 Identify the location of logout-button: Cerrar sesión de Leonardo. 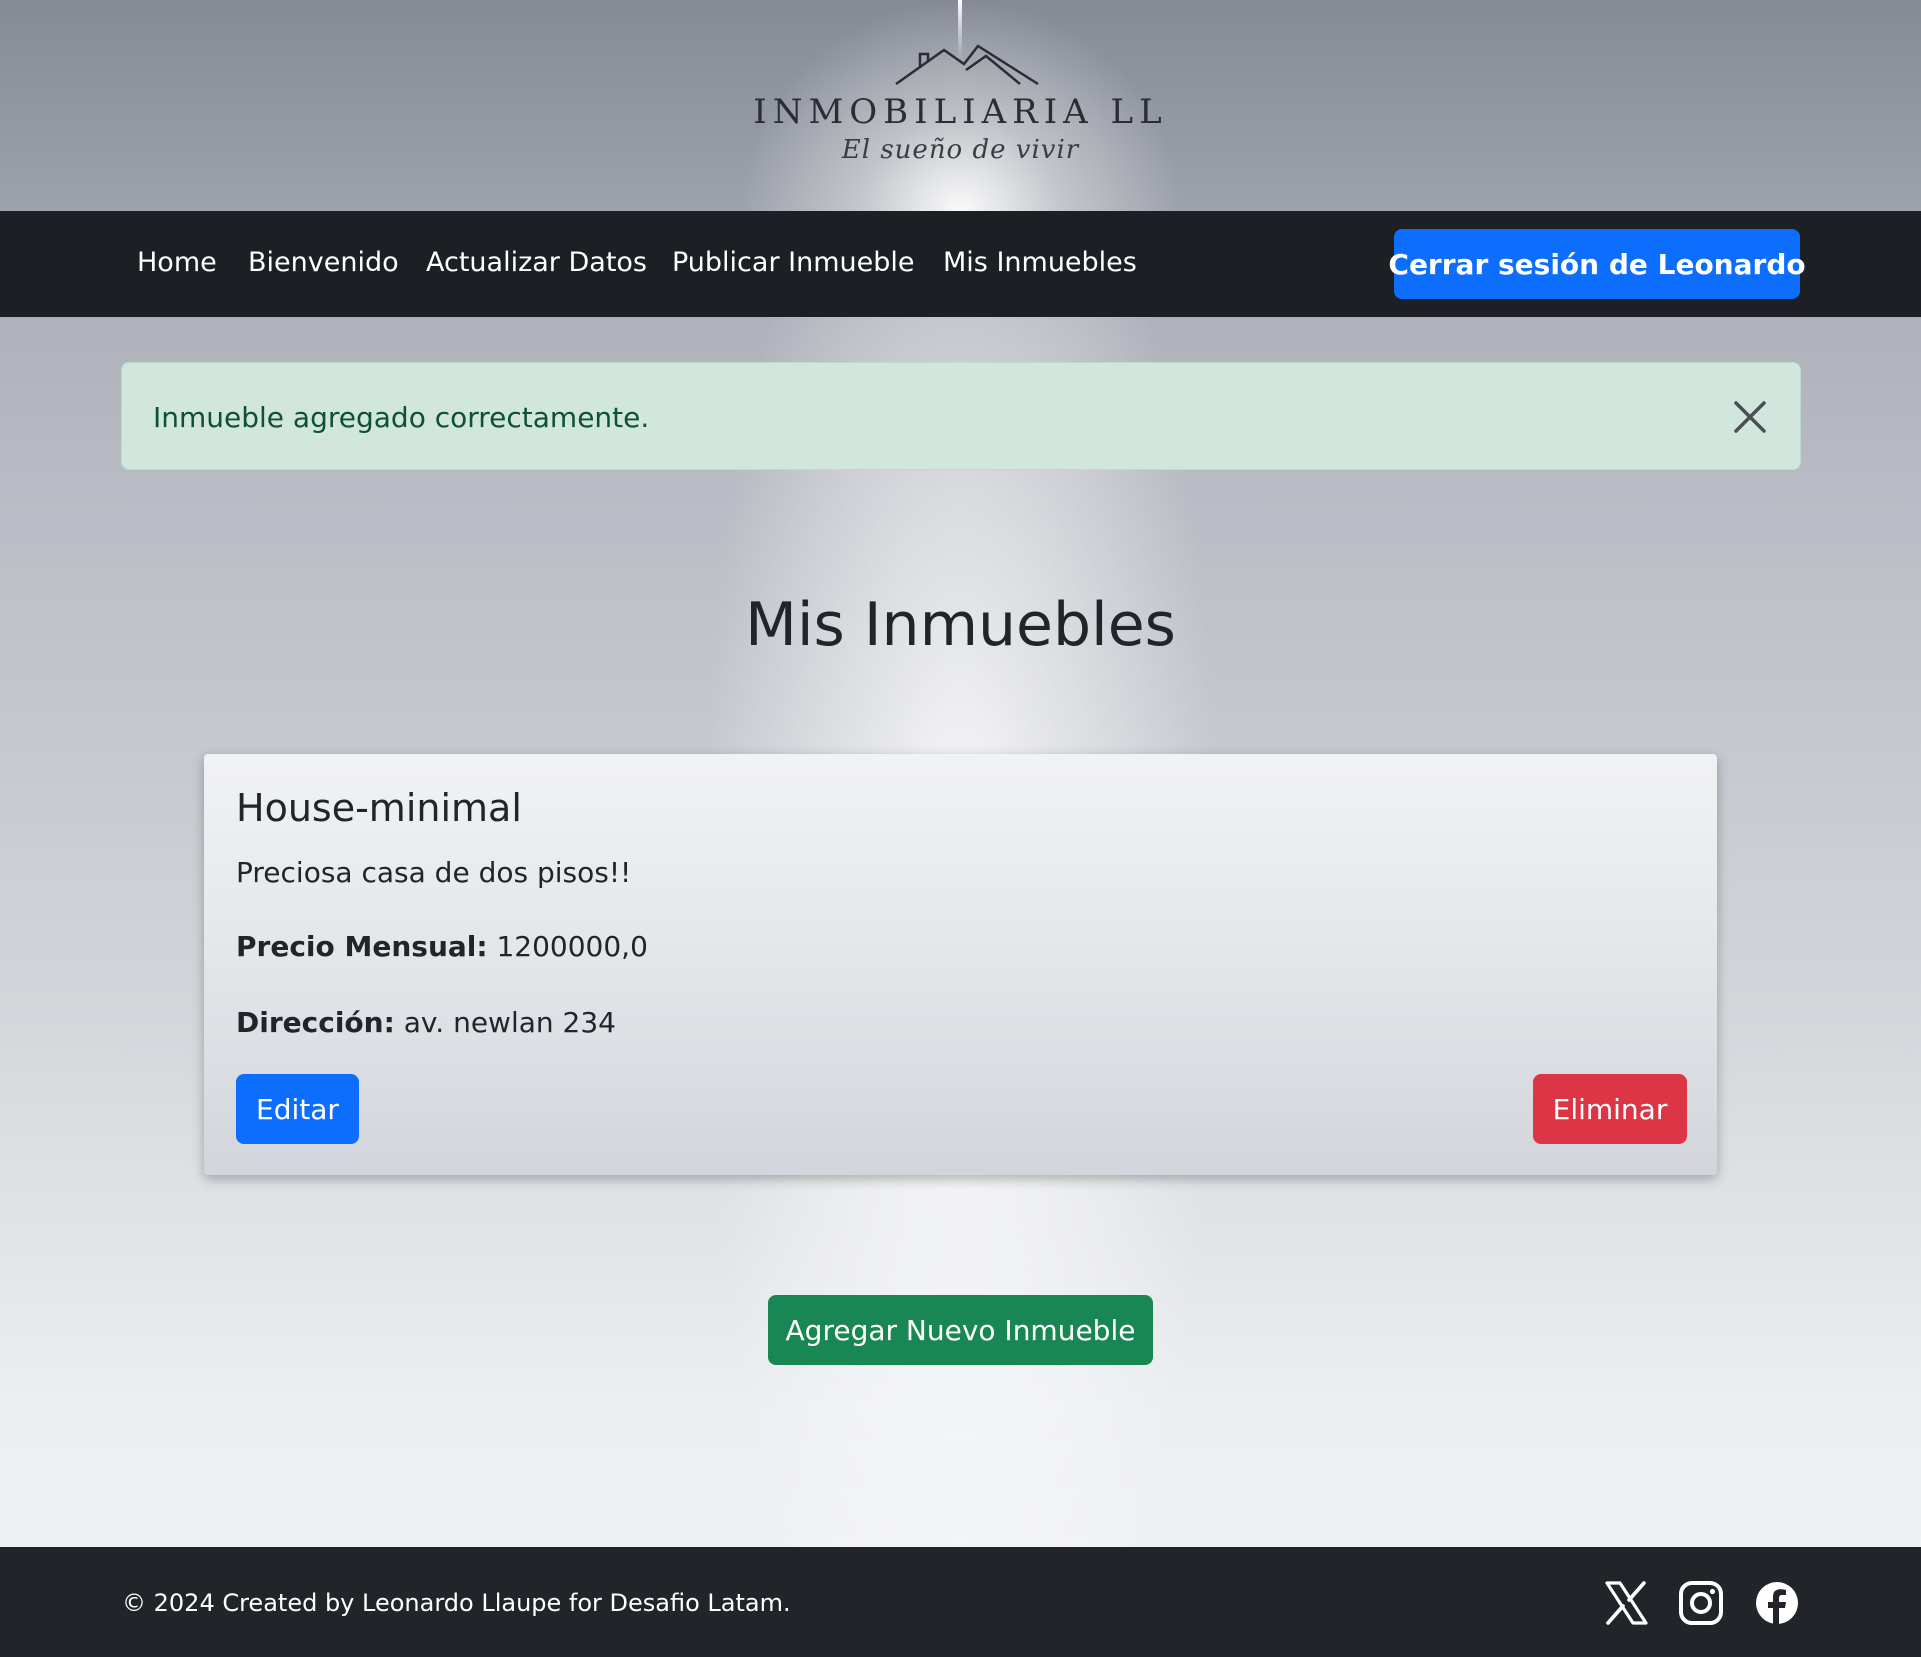
(1597, 264).